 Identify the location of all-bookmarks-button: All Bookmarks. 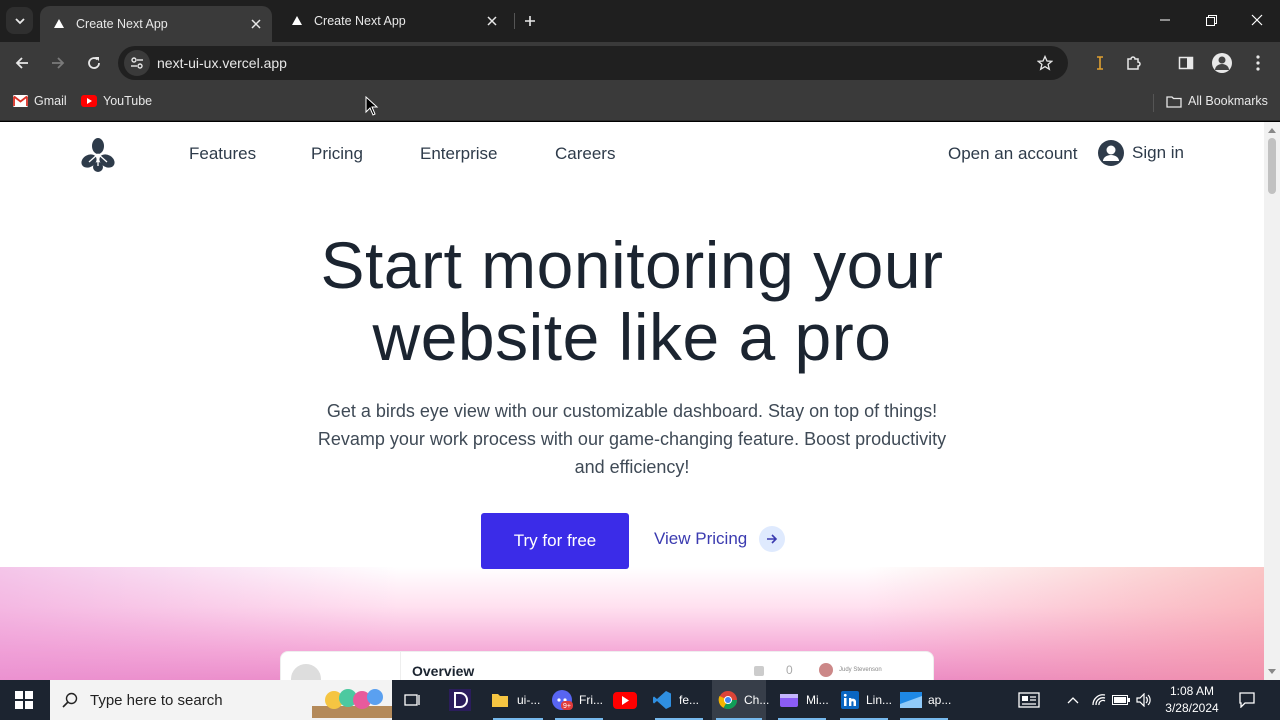
(1217, 101).